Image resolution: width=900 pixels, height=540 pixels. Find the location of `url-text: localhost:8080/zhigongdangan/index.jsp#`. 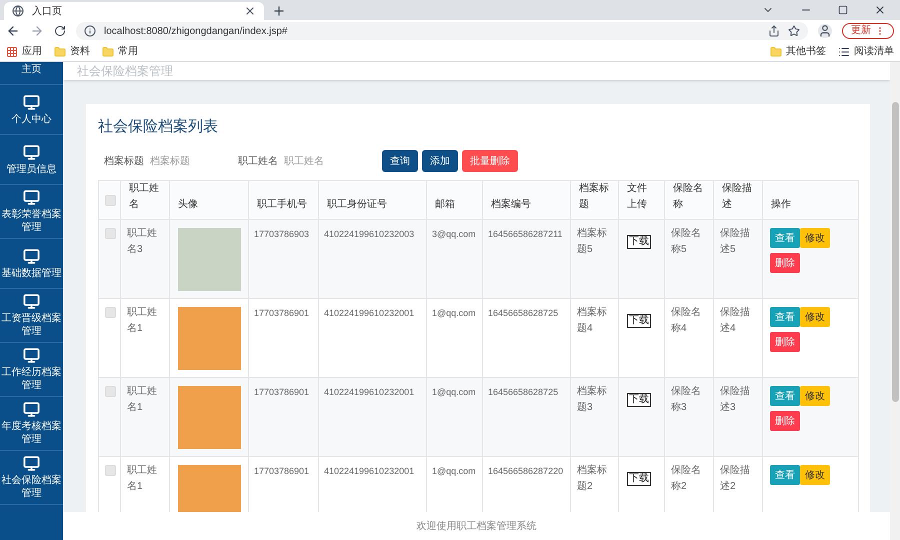

url-text: localhost:8080/zhigongdangan/index.jsp# is located at coordinates (196, 31).